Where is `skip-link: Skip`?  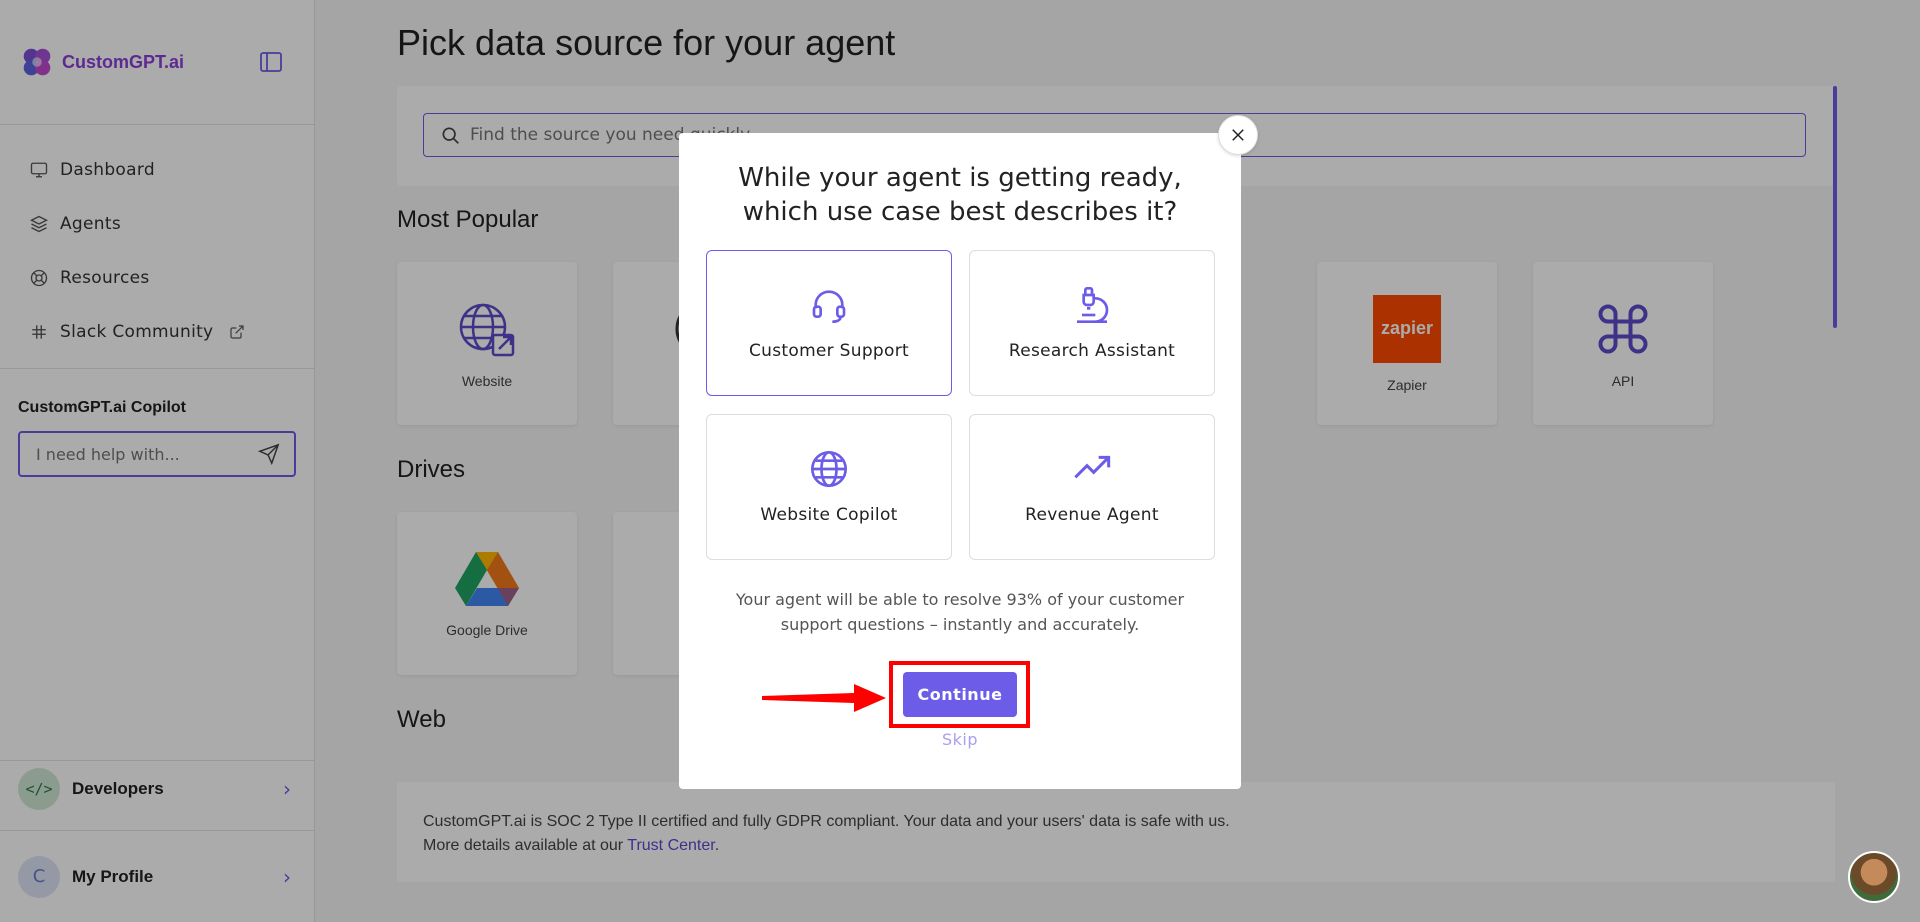
skip-link: Skip is located at coordinates (960, 739).